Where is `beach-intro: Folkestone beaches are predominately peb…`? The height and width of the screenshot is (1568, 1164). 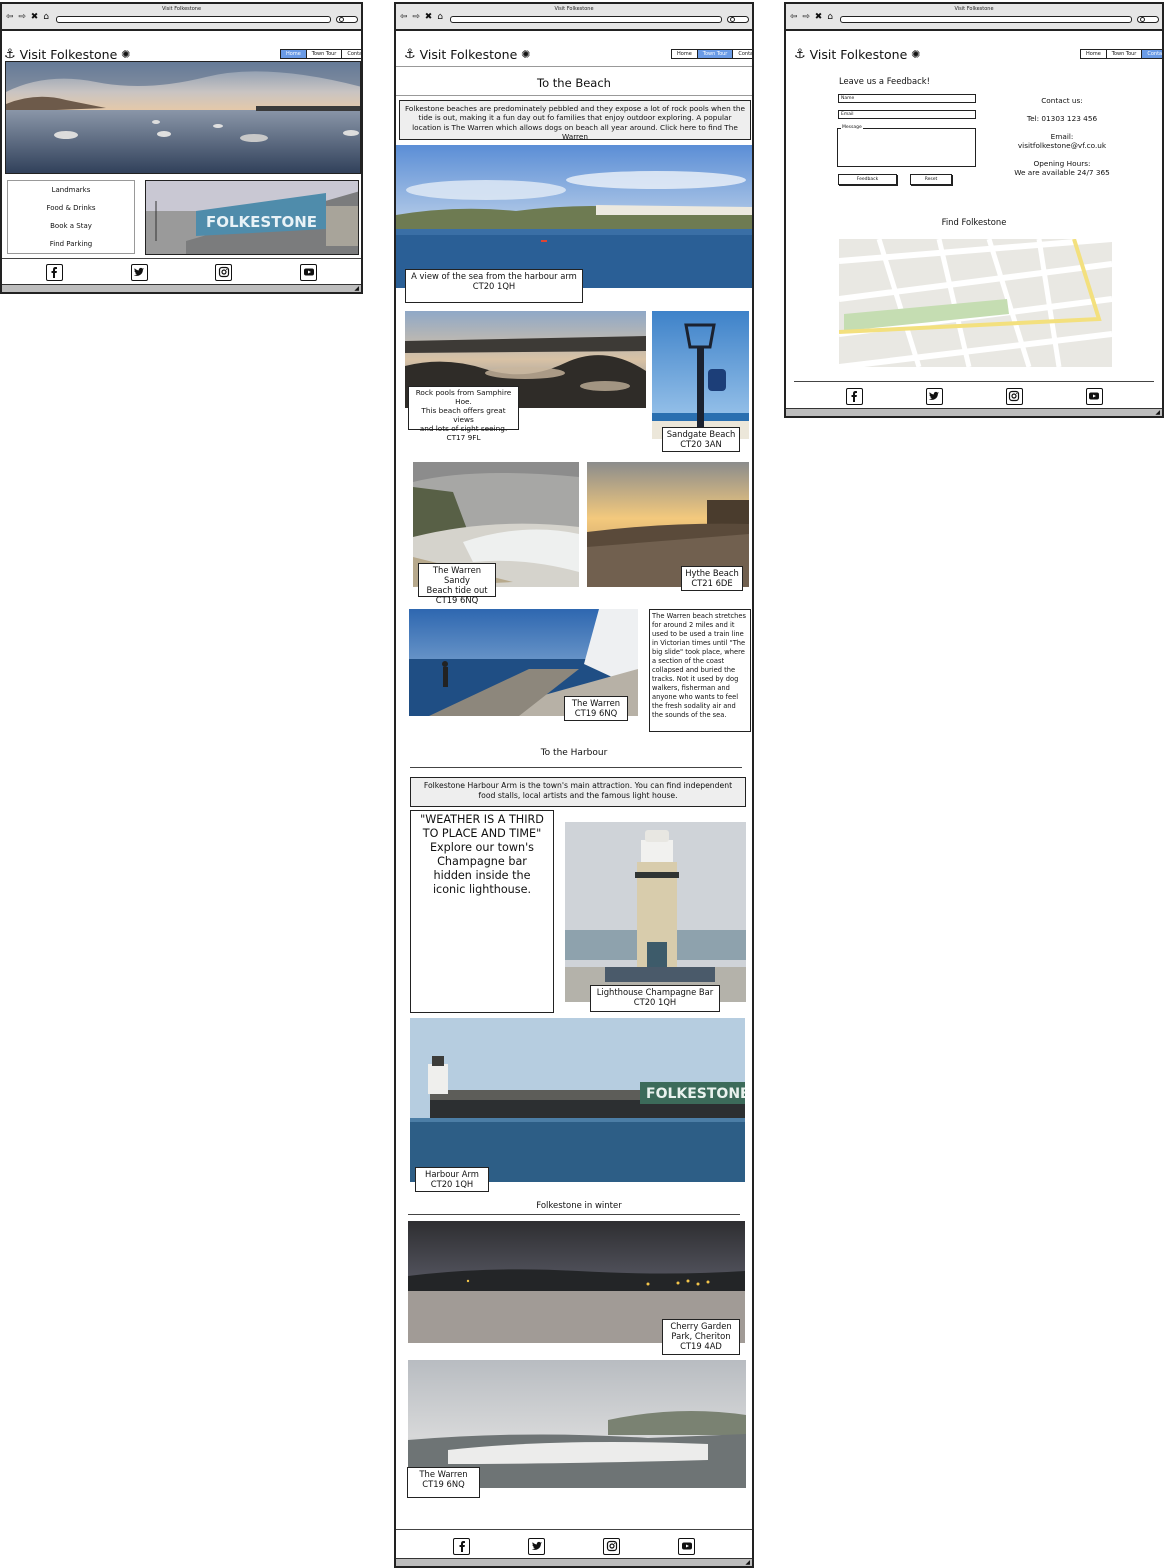 beach-intro: Folkestone beaches are predominately peb… is located at coordinates (575, 120).